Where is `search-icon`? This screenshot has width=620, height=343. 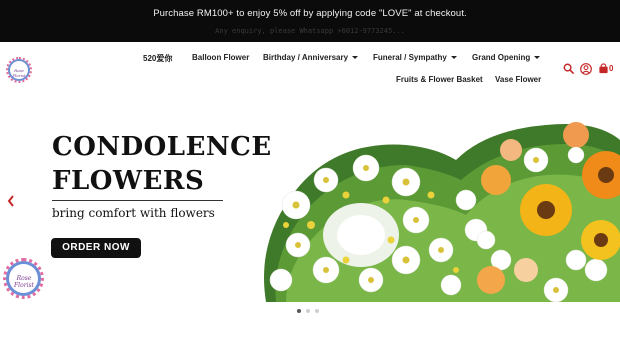
search-icon is located at coordinates (568, 68).